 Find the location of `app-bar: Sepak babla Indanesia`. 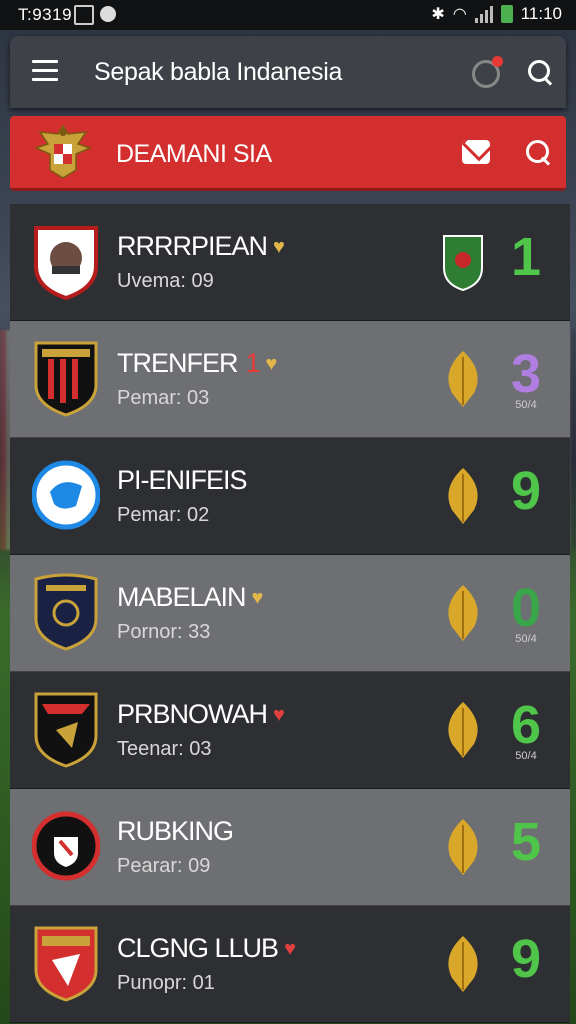

app-bar: Sepak babla Indanesia is located at coordinates (288, 72).